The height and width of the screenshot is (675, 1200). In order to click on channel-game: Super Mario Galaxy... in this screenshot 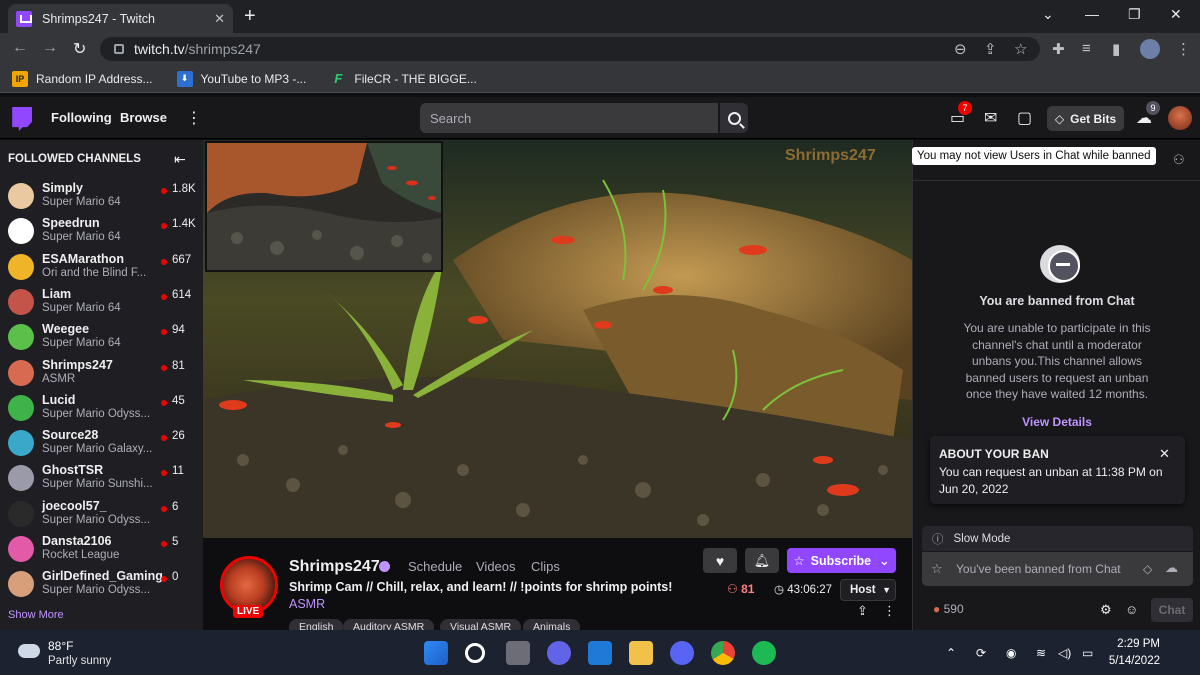, I will do `click(97, 449)`.